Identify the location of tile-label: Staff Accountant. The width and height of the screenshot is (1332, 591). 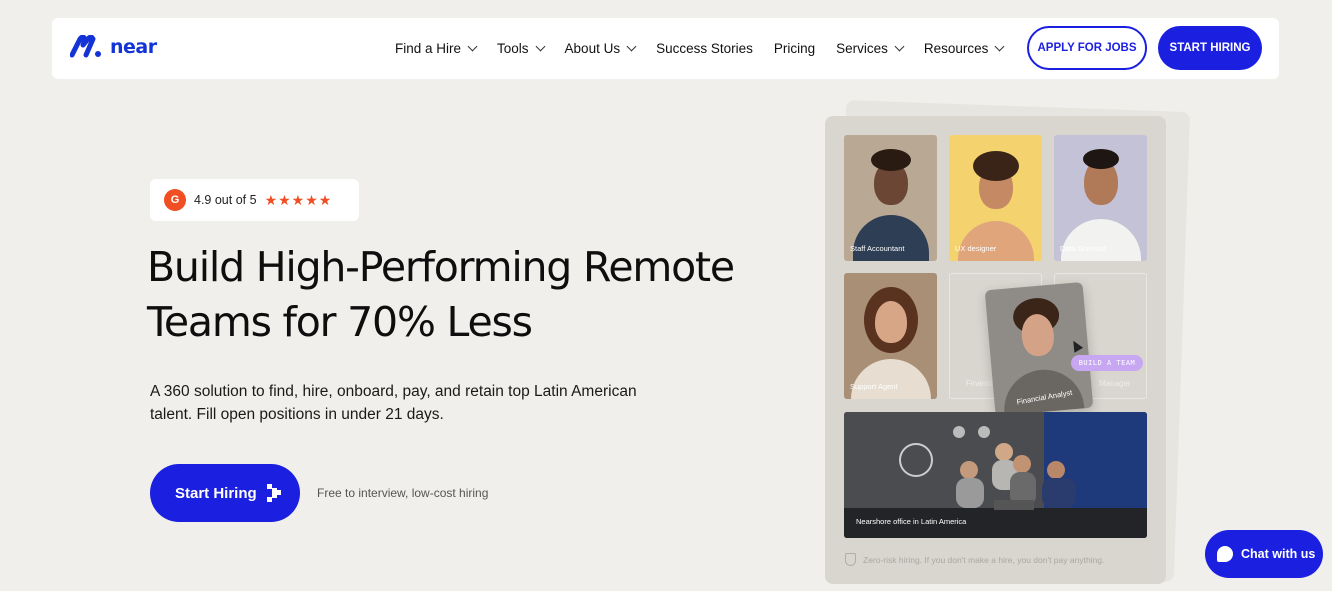
(877, 248).